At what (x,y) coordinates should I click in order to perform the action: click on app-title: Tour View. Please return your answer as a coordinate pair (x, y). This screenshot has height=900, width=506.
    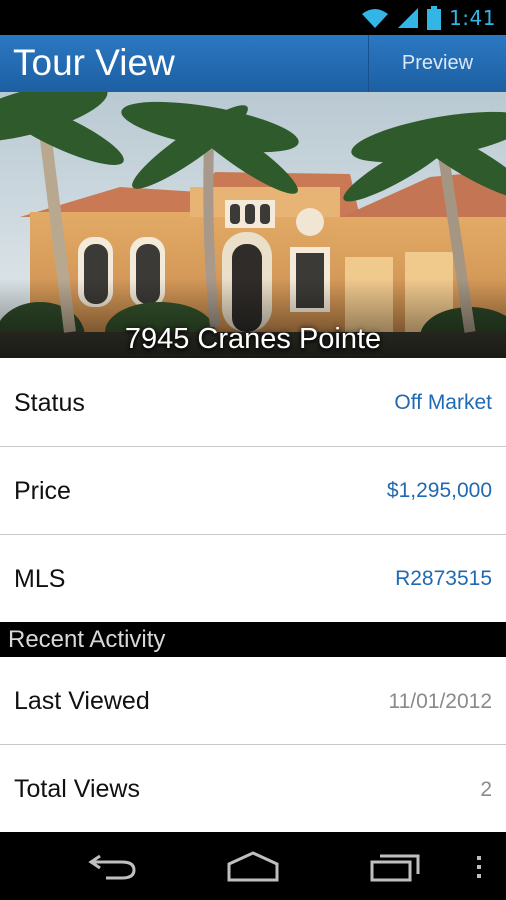
    Looking at the image, I should click on (94, 62).